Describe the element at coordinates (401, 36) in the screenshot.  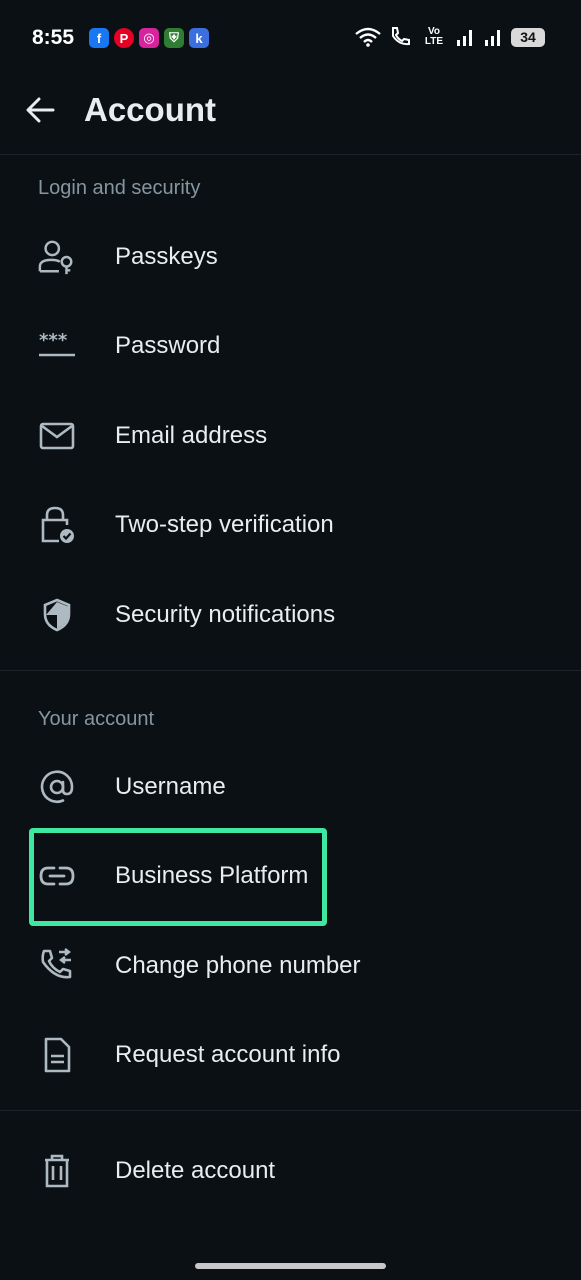
I see `wifi-calling-icon` at that location.